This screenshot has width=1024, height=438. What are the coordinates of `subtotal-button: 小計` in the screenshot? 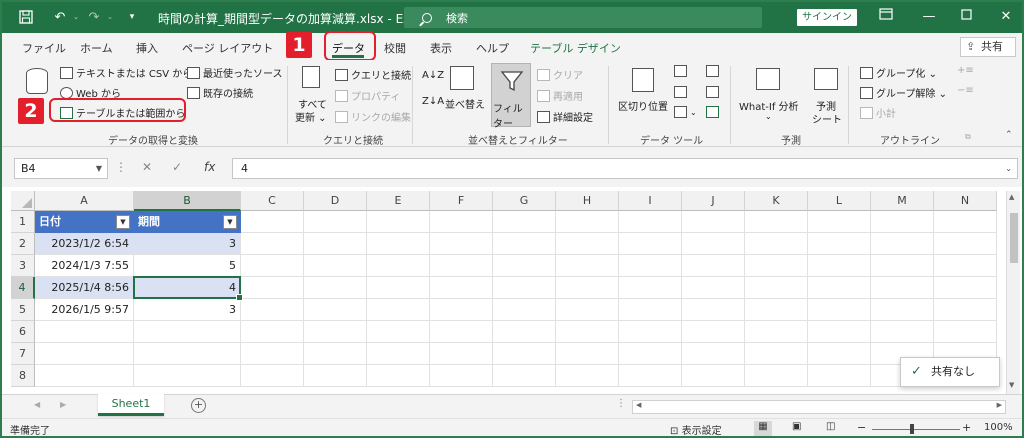 It's located at (878, 112).